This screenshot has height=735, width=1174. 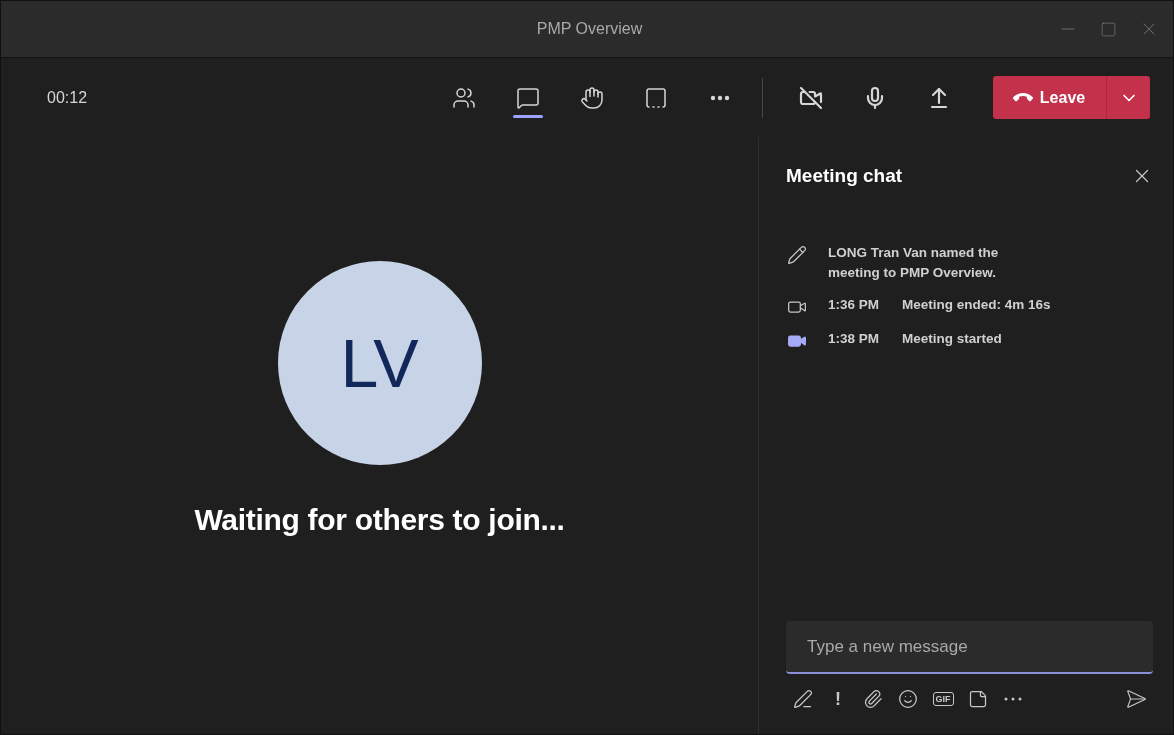 I want to click on event-message: LONG Tran Van named the meeting to PMP Overview., so click(x=914, y=263).